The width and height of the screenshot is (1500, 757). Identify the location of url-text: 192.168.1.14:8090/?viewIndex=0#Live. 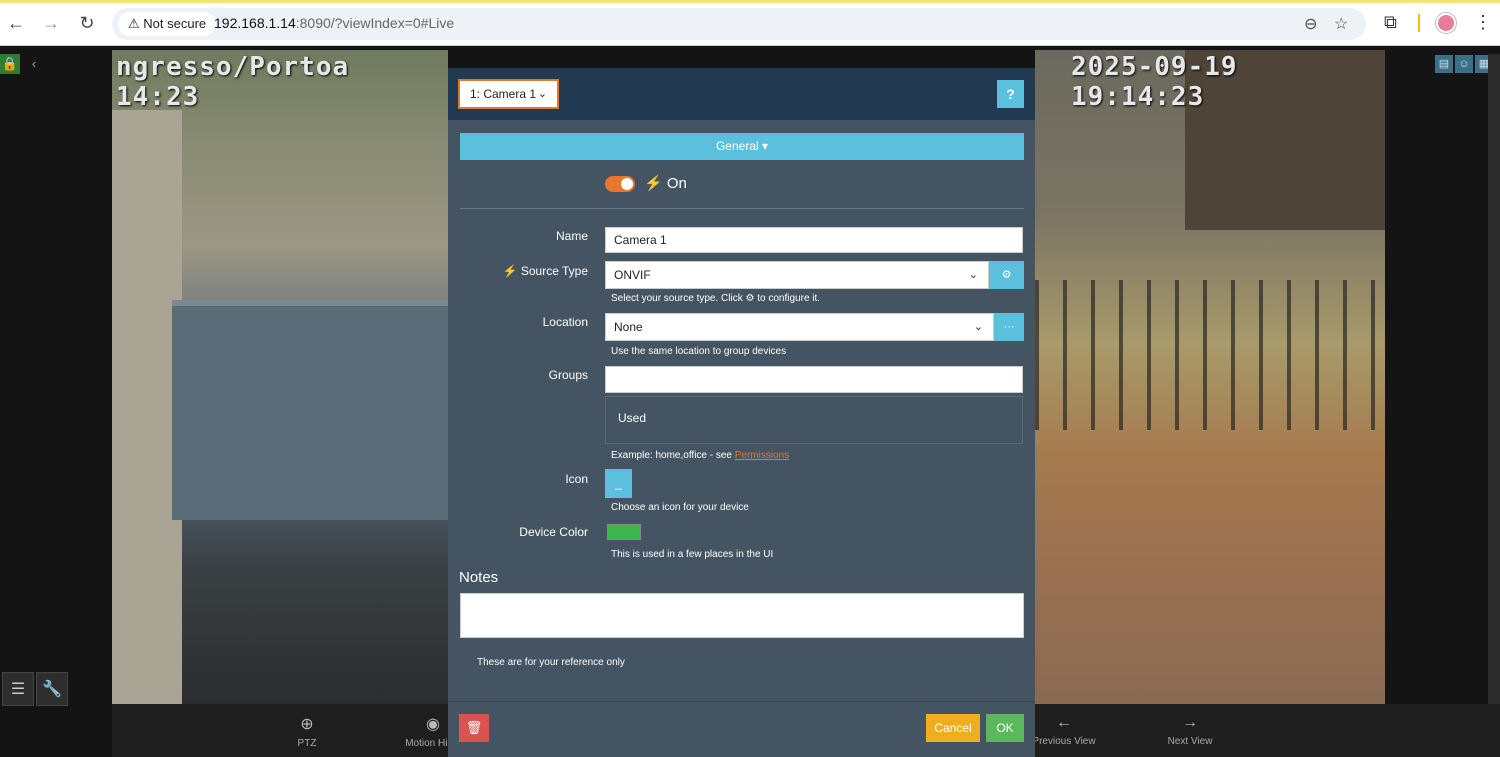
(334, 23).